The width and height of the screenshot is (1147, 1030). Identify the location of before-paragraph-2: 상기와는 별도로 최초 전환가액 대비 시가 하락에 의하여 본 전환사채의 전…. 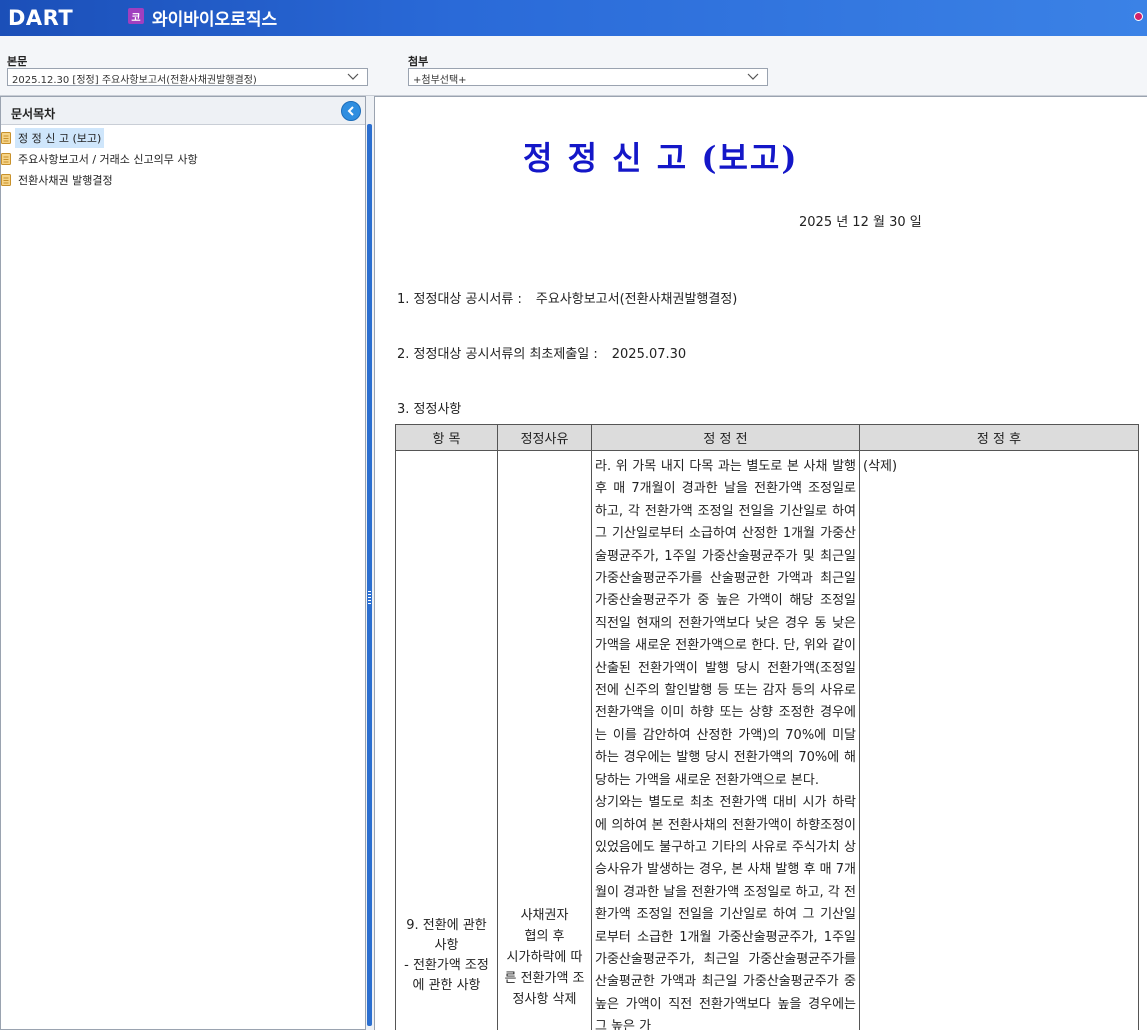
(725, 912).